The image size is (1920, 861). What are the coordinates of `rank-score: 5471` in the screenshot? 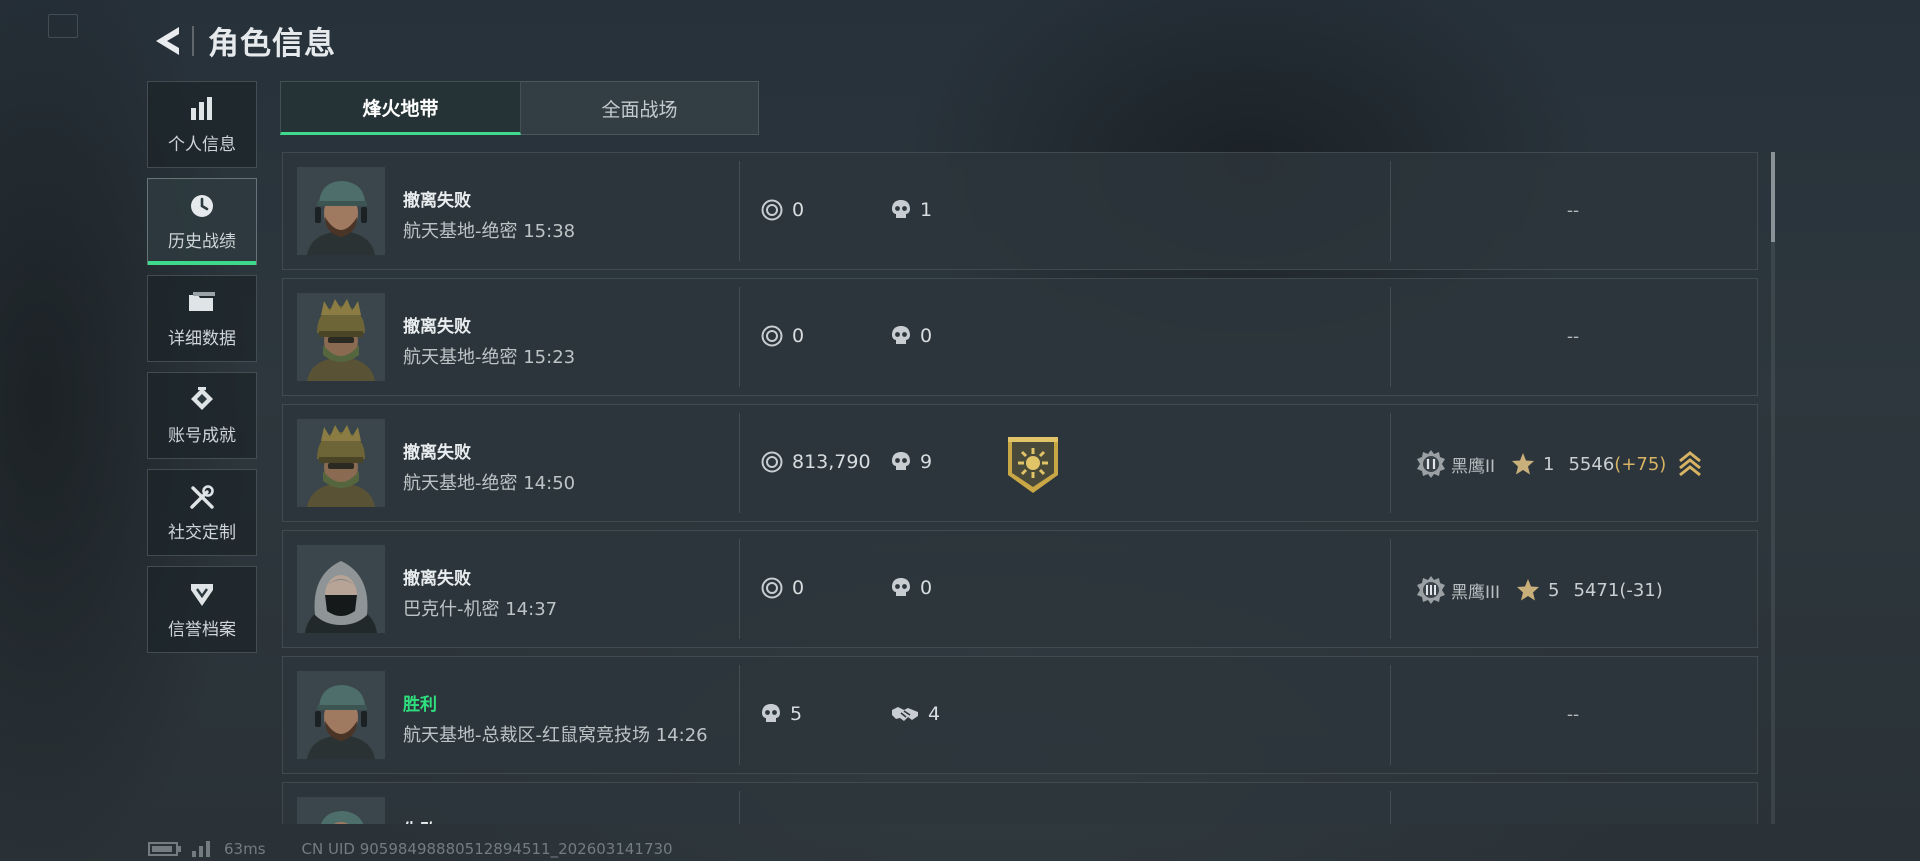 It's located at (1596, 590).